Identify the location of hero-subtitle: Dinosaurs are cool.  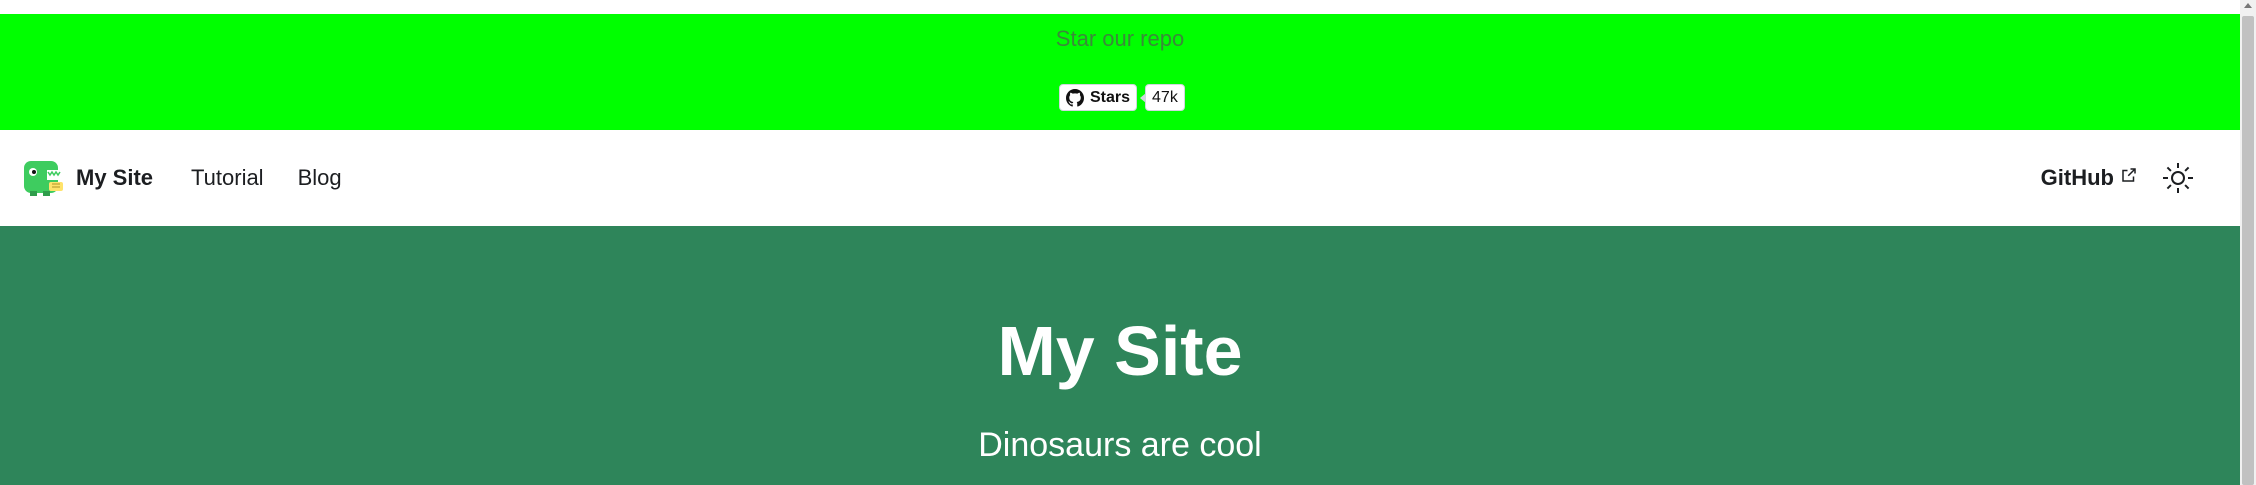
(1120, 445).